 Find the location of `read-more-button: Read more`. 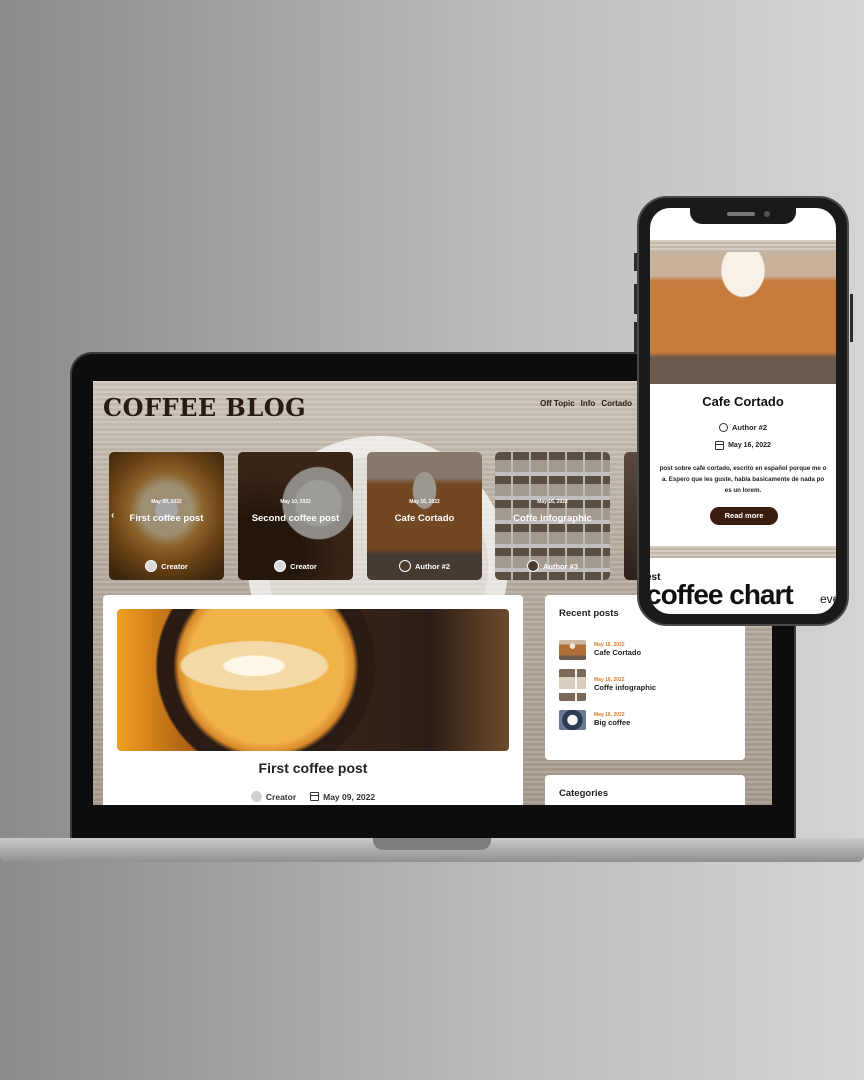

read-more-button: Read more is located at coordinates (744, 516).